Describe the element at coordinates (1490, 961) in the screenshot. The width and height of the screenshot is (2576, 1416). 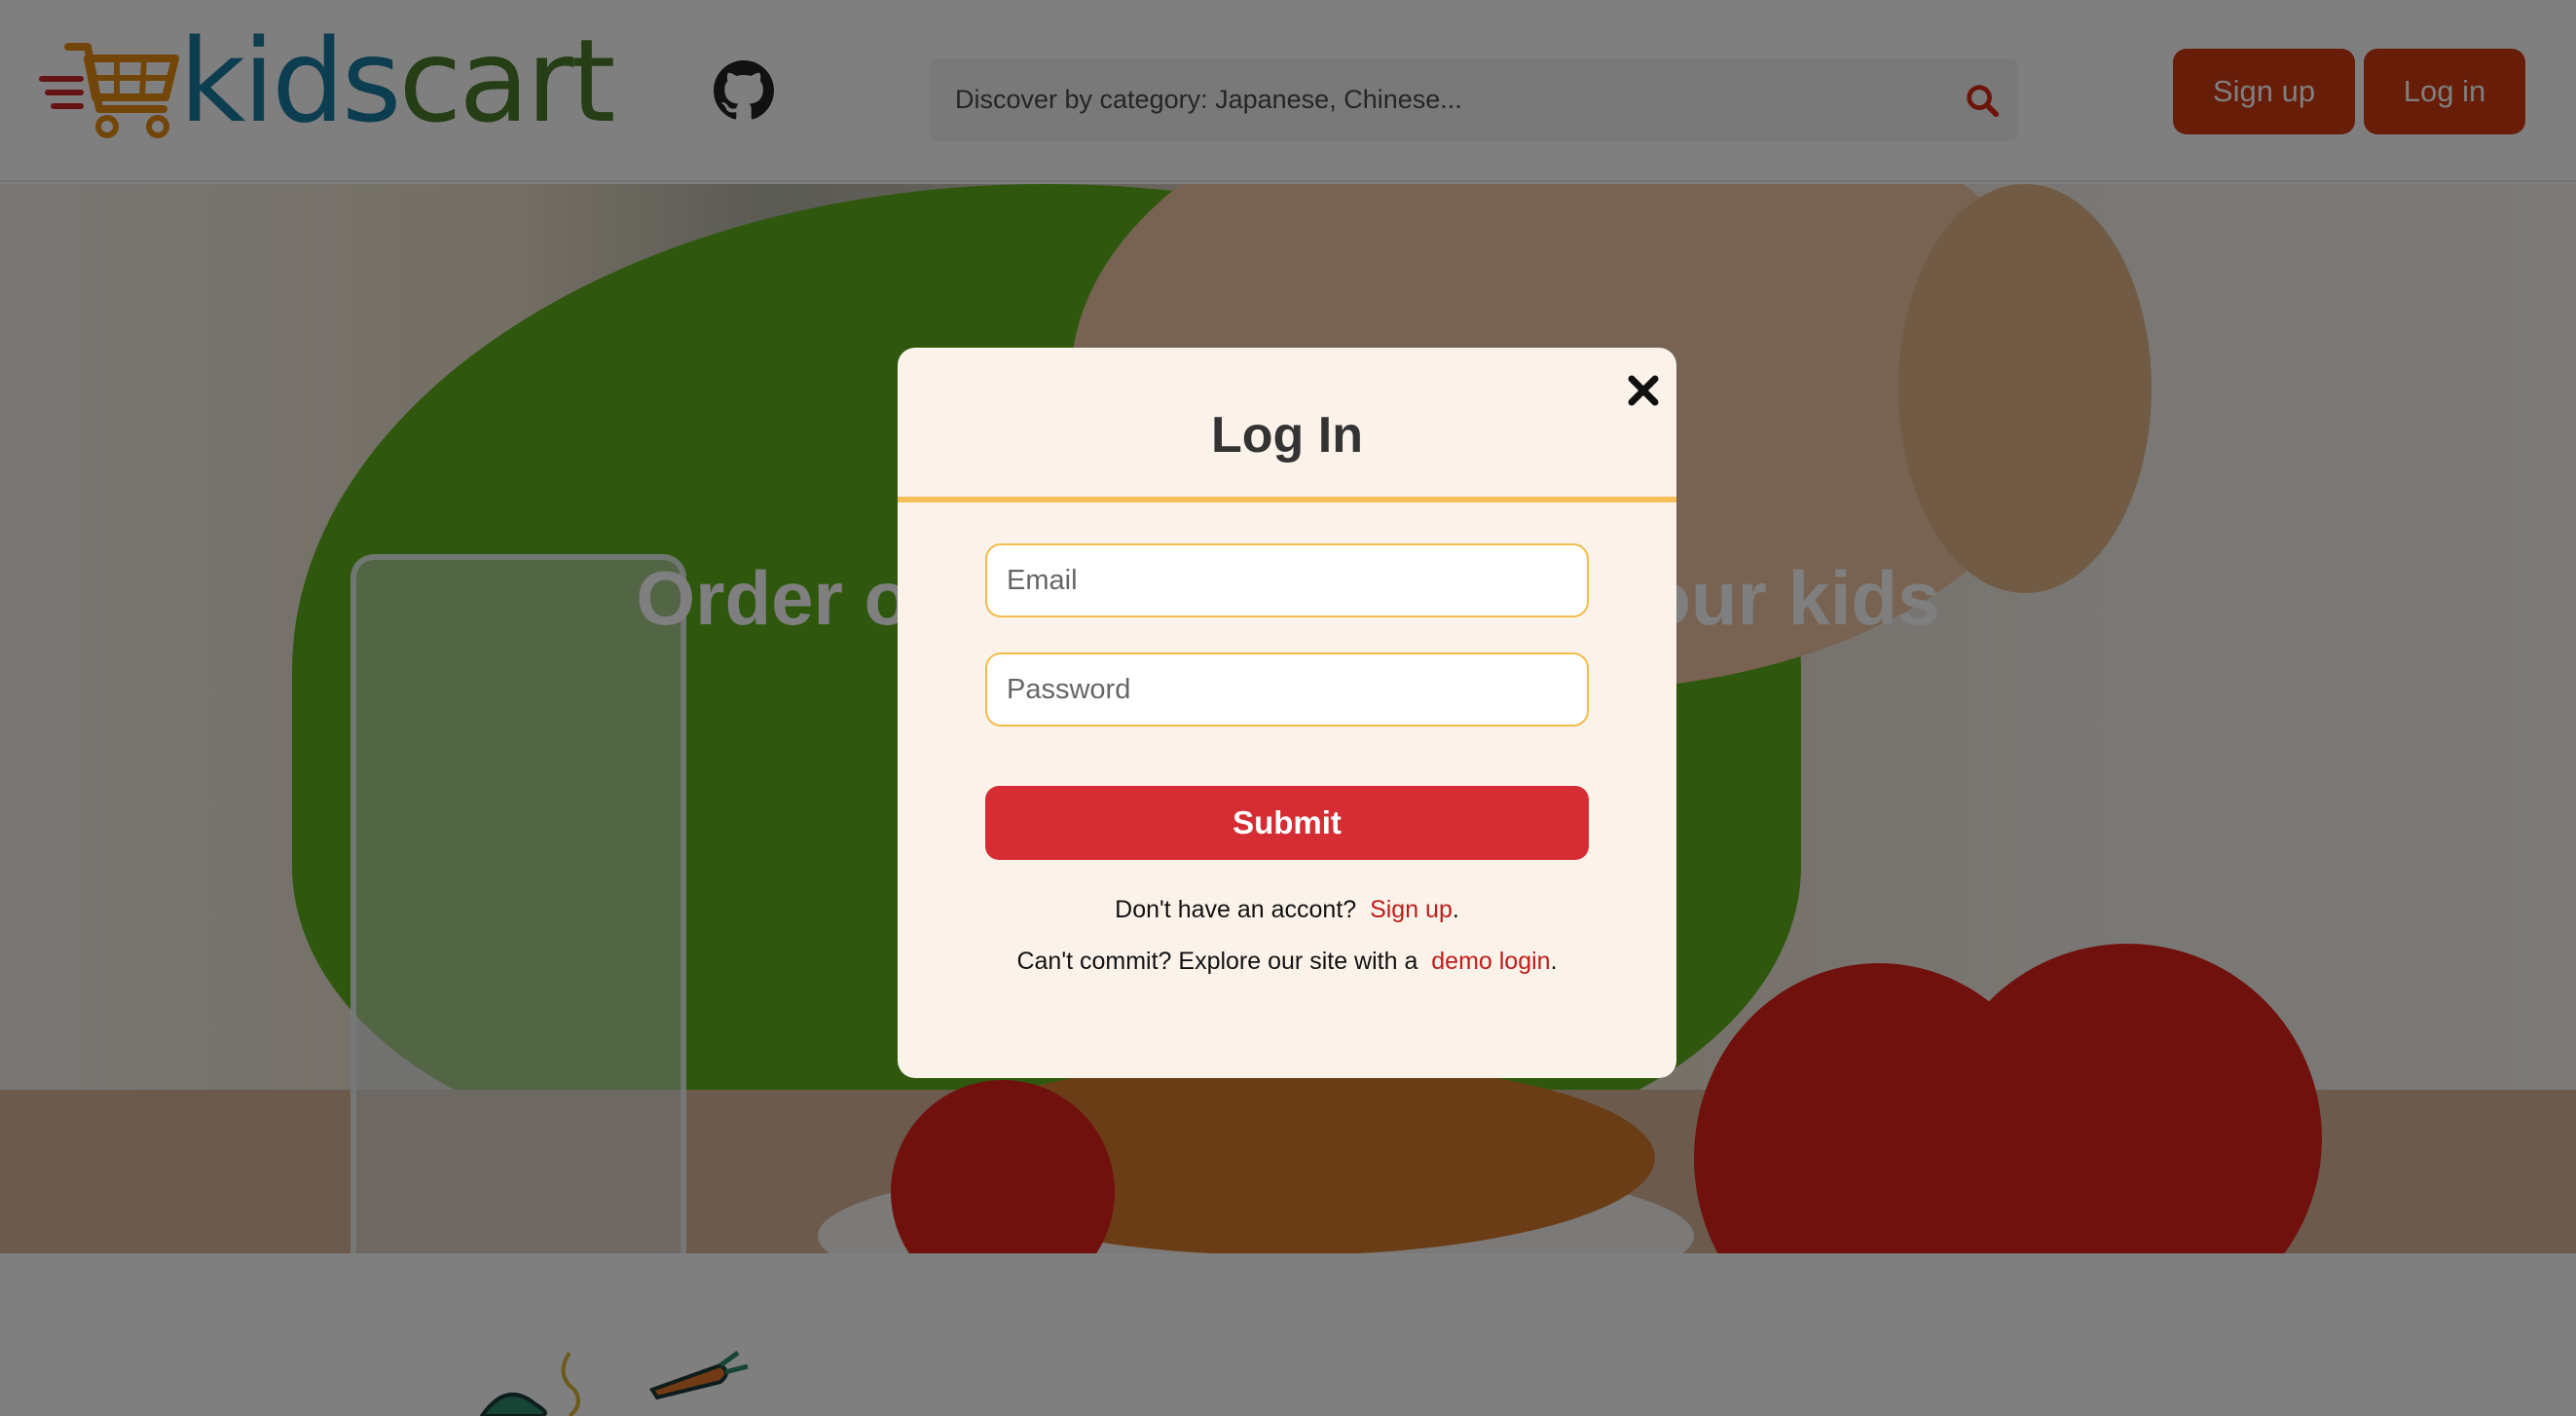
I see `demo-login-link: demo login` at that location.